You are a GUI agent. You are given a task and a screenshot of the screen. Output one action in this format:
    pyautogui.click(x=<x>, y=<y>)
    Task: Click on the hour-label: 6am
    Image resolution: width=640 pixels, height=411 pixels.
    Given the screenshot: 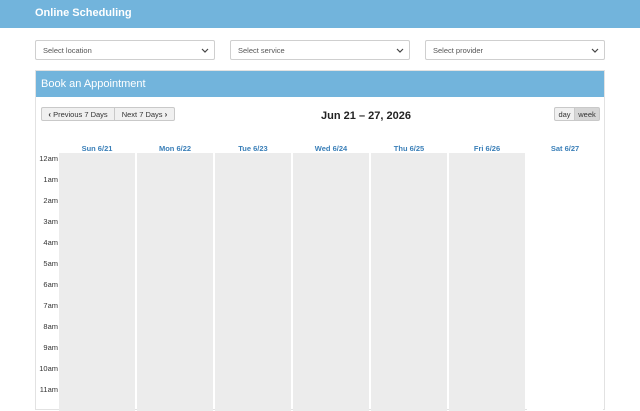 What is the action you would take?
    pyautogui.click(x=50, y=284)
    